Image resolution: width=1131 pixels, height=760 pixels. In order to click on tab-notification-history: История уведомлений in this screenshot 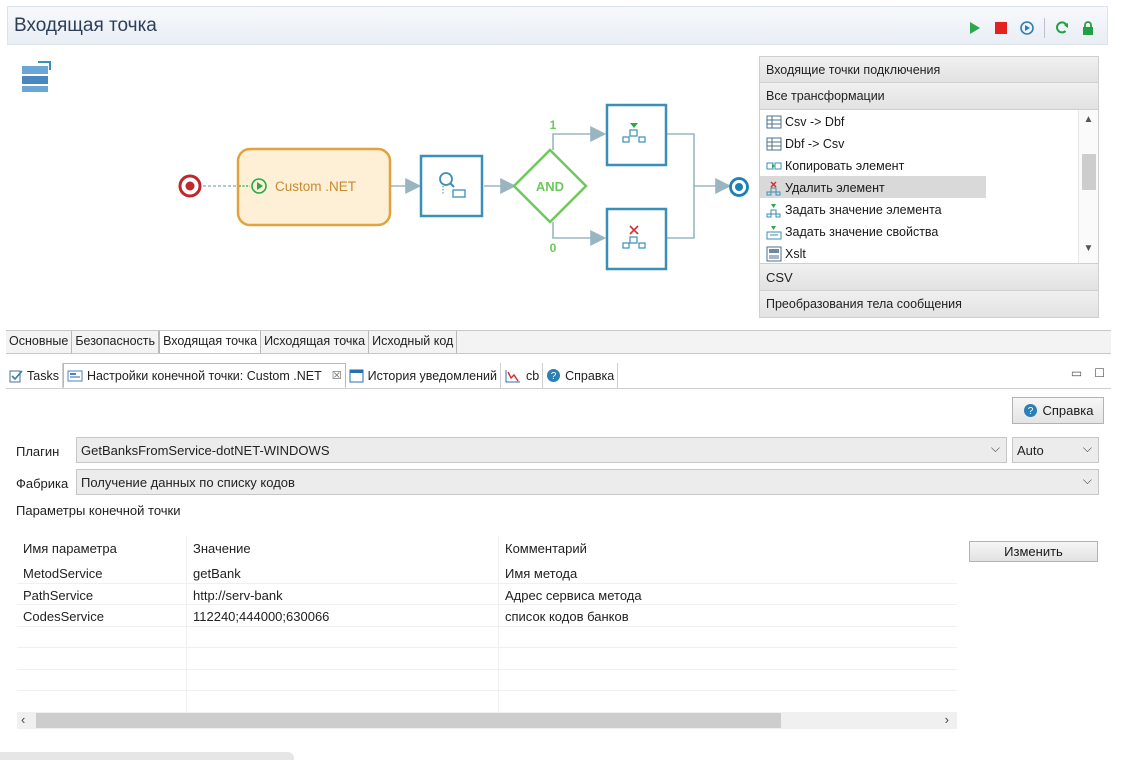, I will do `click(423, 375)`.